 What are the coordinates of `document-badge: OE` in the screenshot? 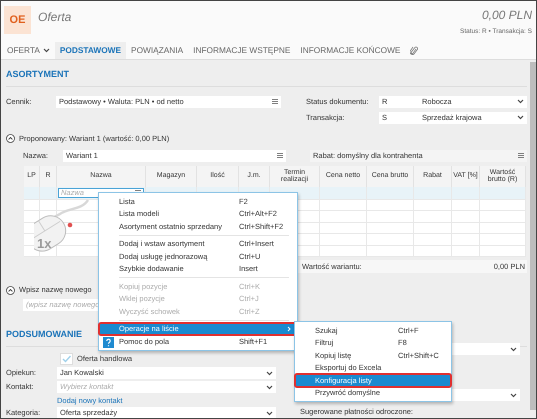 It's located at (17, 20).